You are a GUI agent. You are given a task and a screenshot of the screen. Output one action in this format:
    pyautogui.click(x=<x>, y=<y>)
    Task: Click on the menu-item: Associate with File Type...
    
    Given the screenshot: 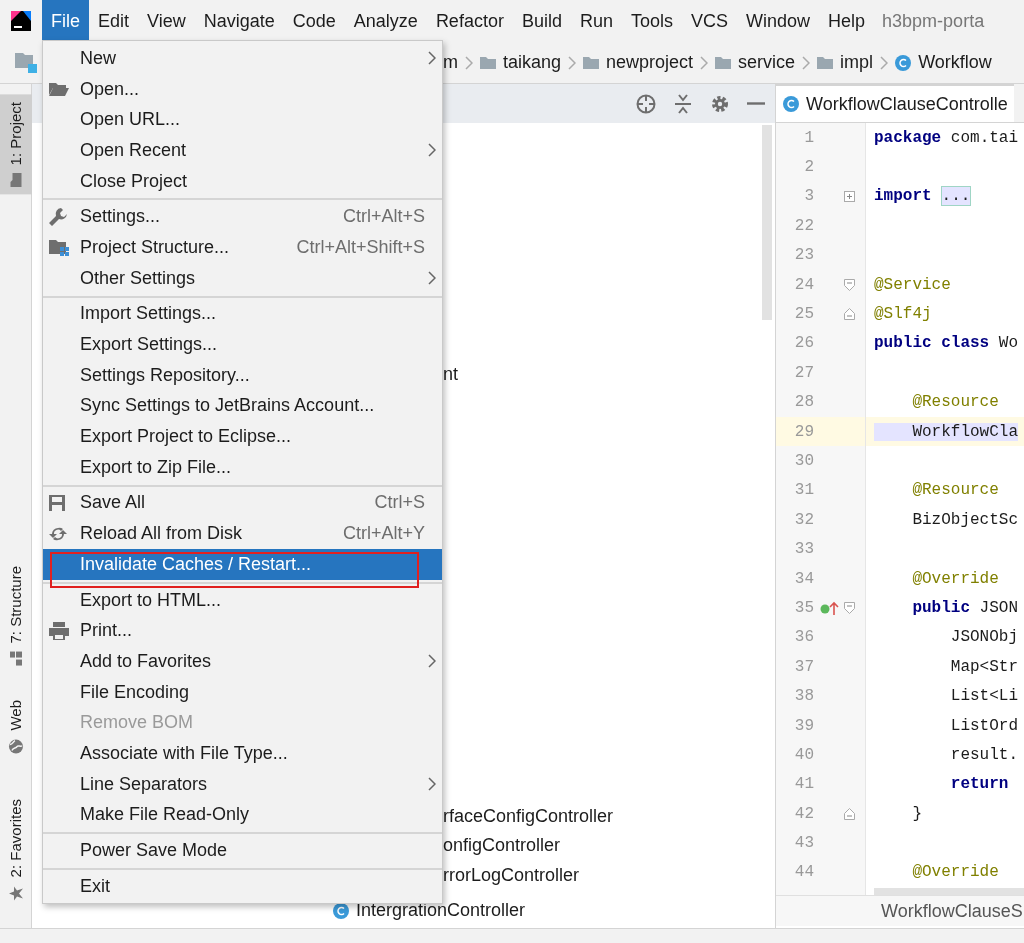 What is the action you would take?
    pyautogui.click(x=242, y=753)
    